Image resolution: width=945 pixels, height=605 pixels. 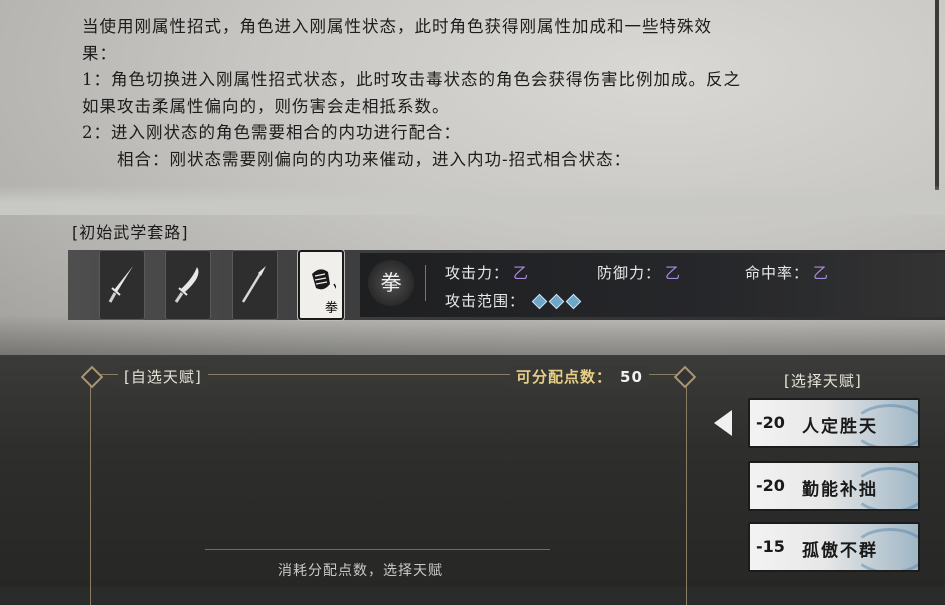 What do you see at coordinates (360, 571) in the screenshot?
I see `talent-hint: 消耗分配点数，选择天赋` at bounding box center [360, 571].